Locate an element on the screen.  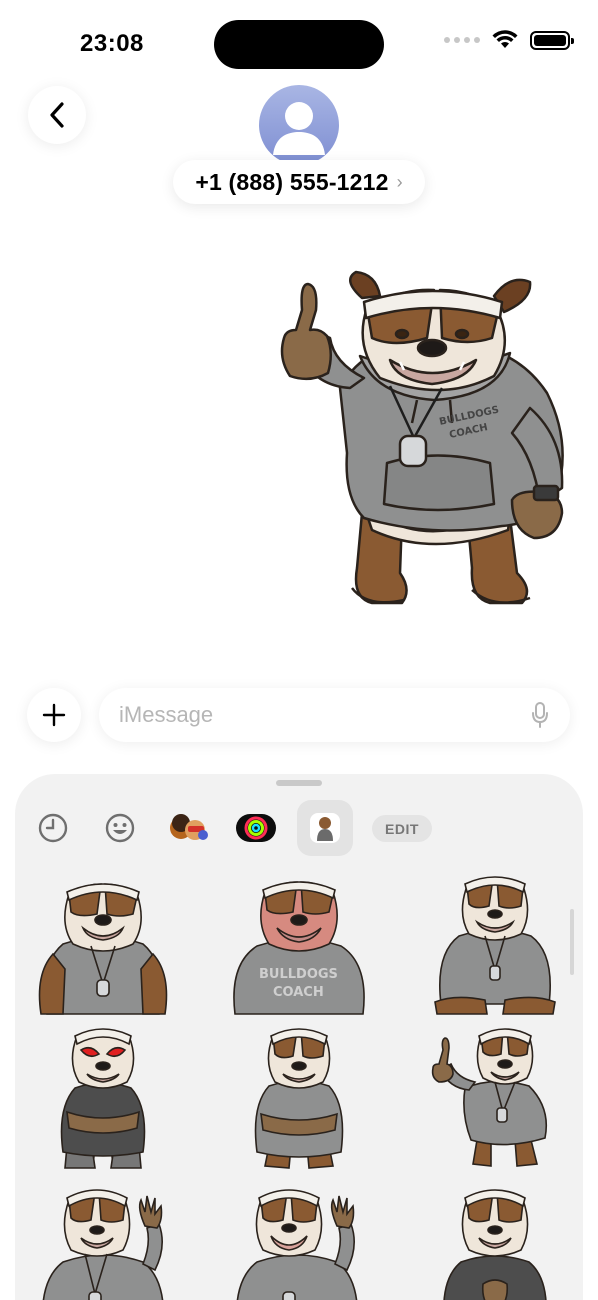
message-input: iMessage is located at coordinates (334, 715).